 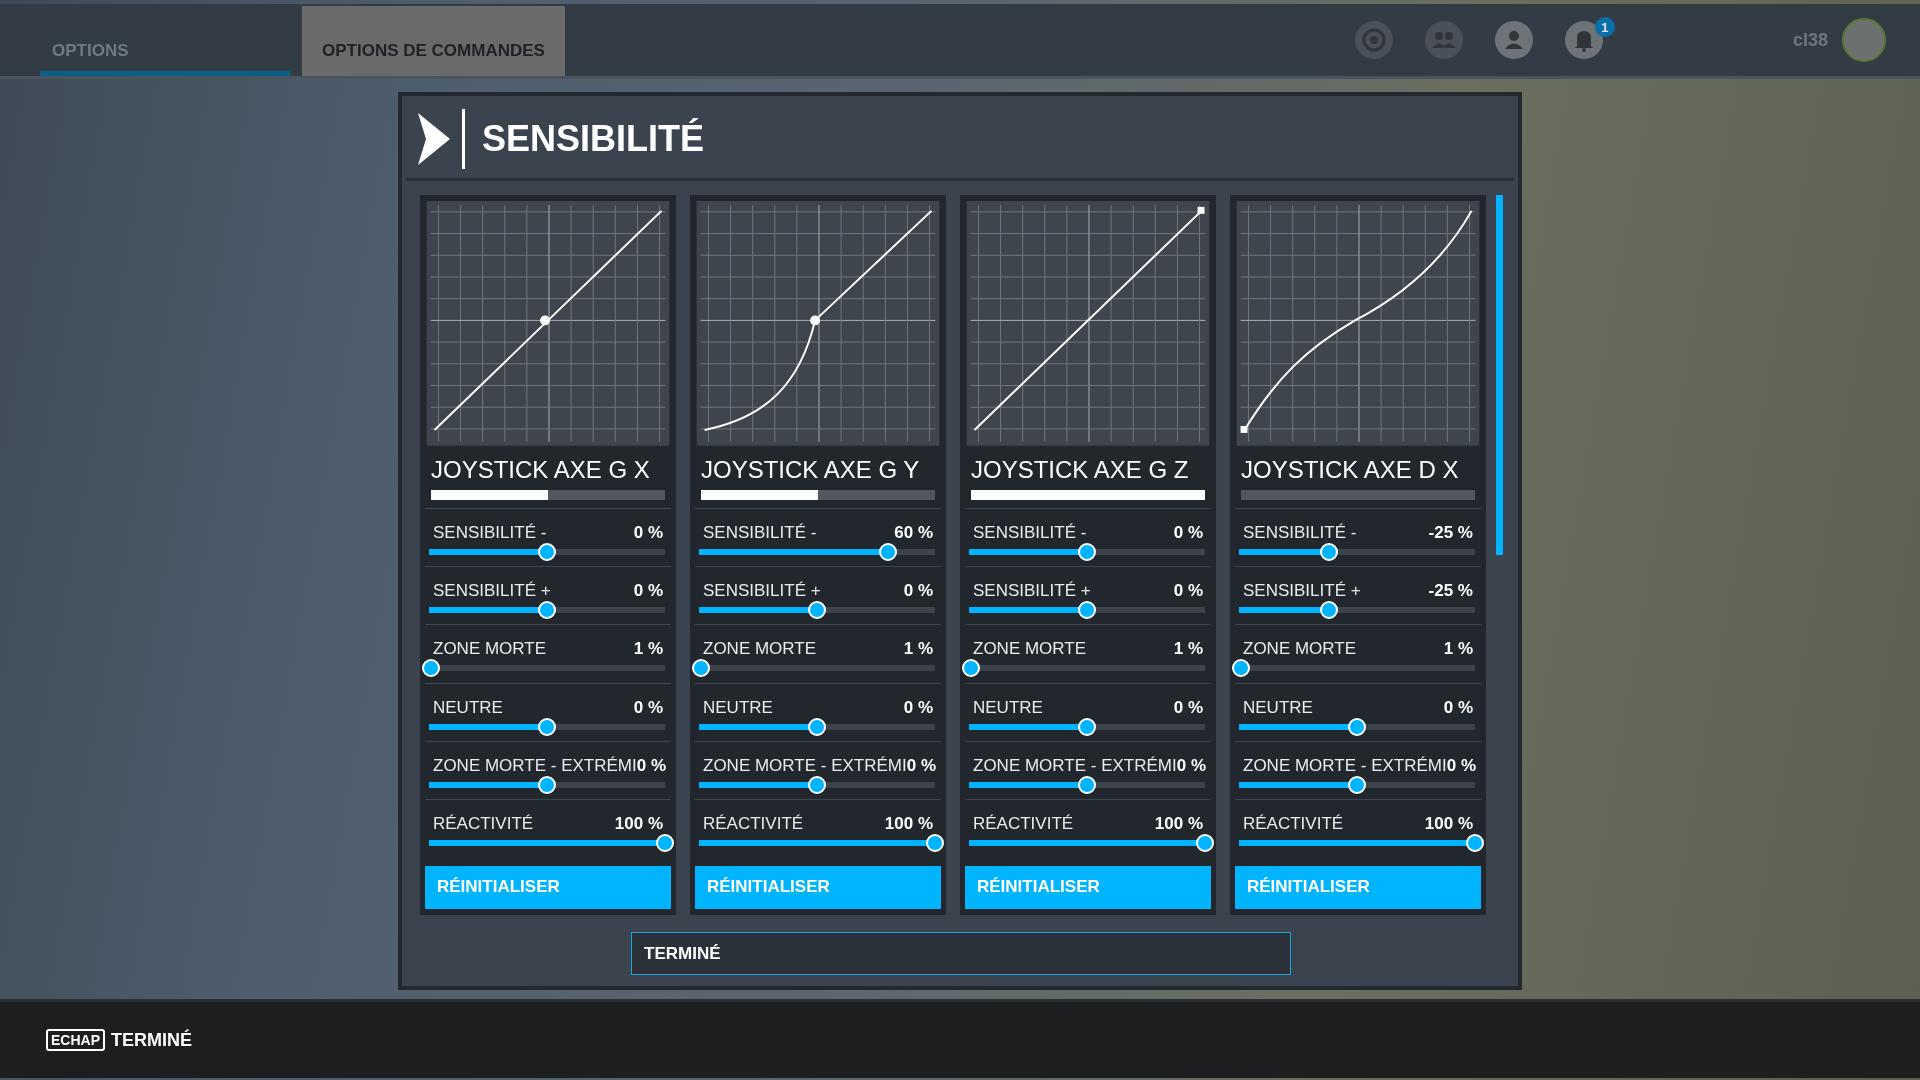 What do you see at coordinates (442, 139) in the screenshot?
I see `chevron-icon` at bounding box center [442, 139].